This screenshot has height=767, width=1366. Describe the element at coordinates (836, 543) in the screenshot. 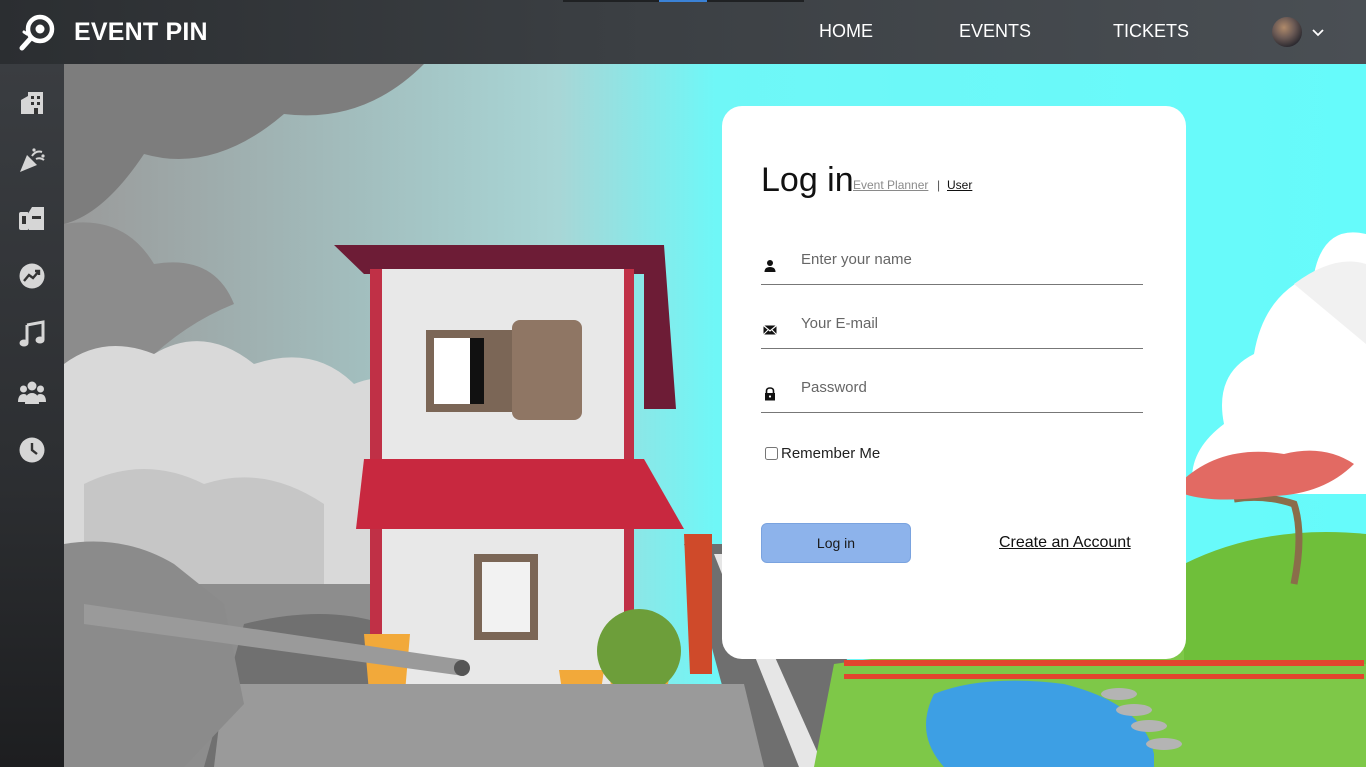

I see `login-button: Log in` at that location.